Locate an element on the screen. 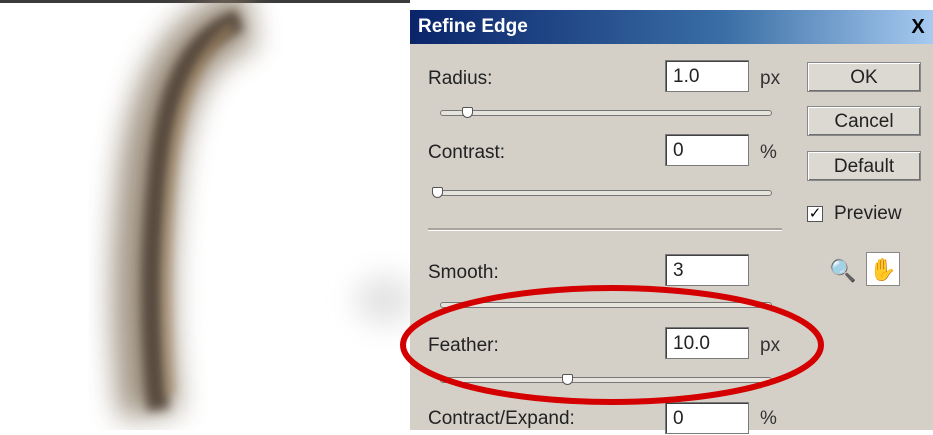 The image size is (933, 435). contrast-label: Contrast: is located at coordinates (467, 152).